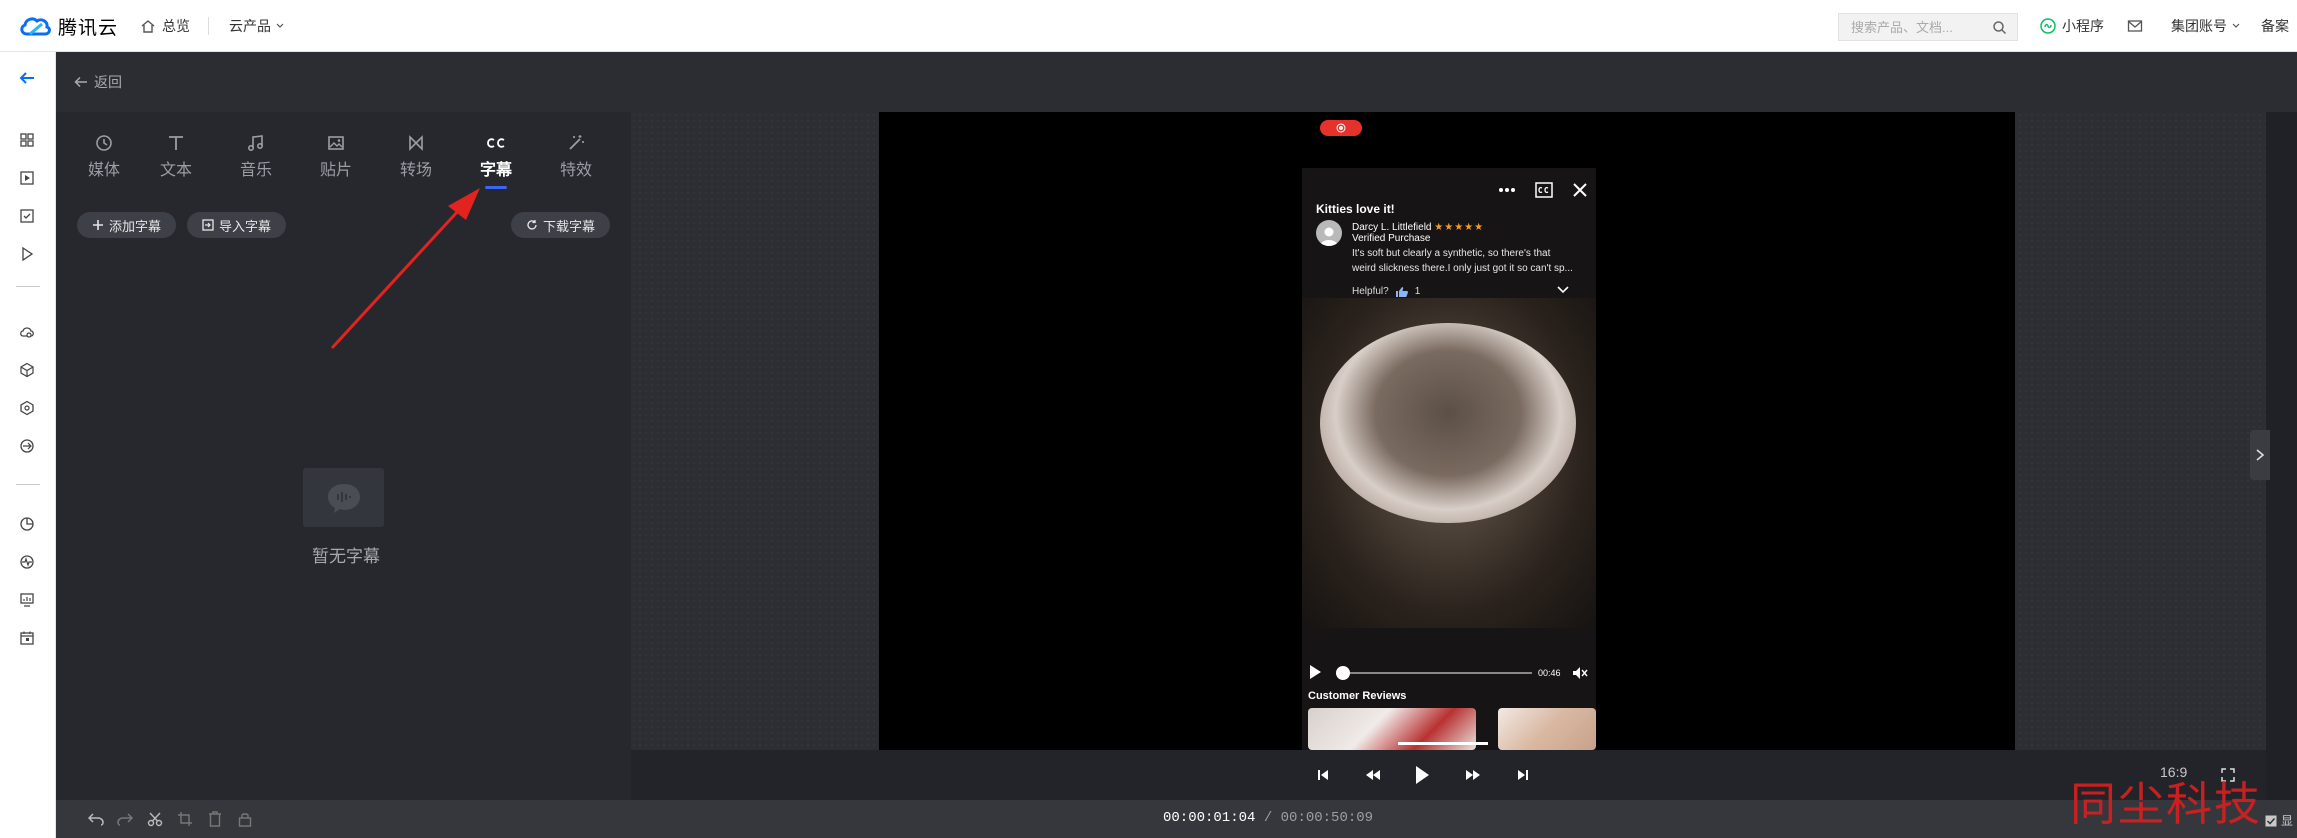 The image size is (2297, 838). What do you see at coordinates (1547, 729) in the screenshot?
I see `review-thumbnail` at bounding box center [1547, 729].